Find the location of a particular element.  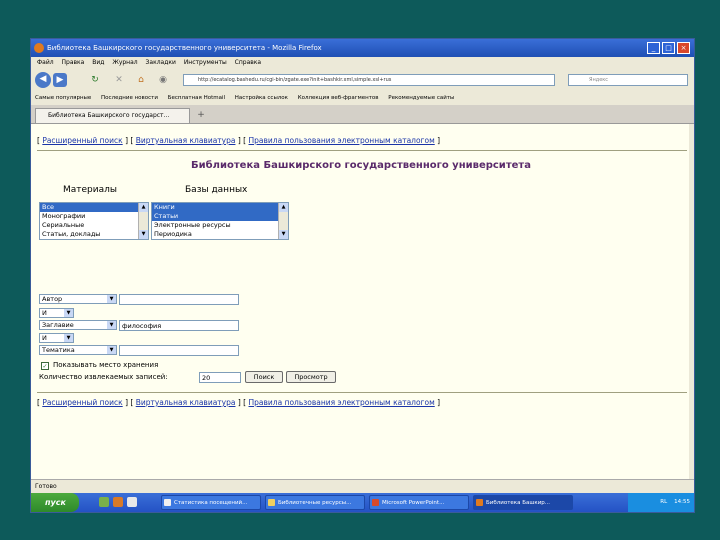

divider is located at coordinates (362, 392).